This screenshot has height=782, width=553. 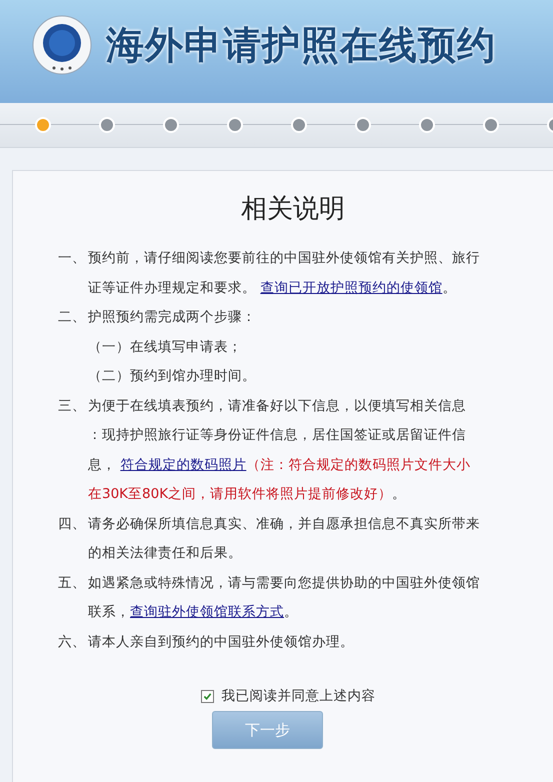 What do you see at coordinates (109, 376) in the screenshot?
I see `sub-item-number: （二）` at bounding box center [109, 376].